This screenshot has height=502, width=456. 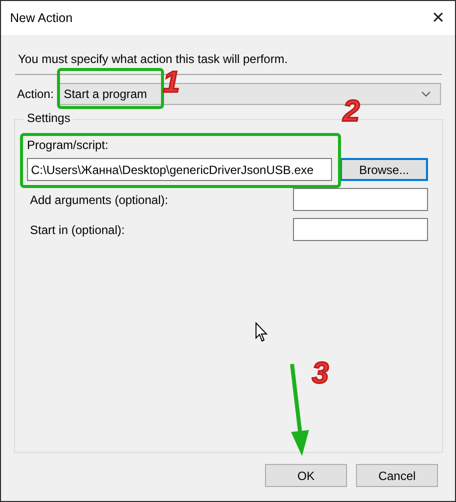 What do you see at coordinates (77, 229) in the screenshot?
I see `start-in-label: Start in (optional):` at bounding box center [77, 229].